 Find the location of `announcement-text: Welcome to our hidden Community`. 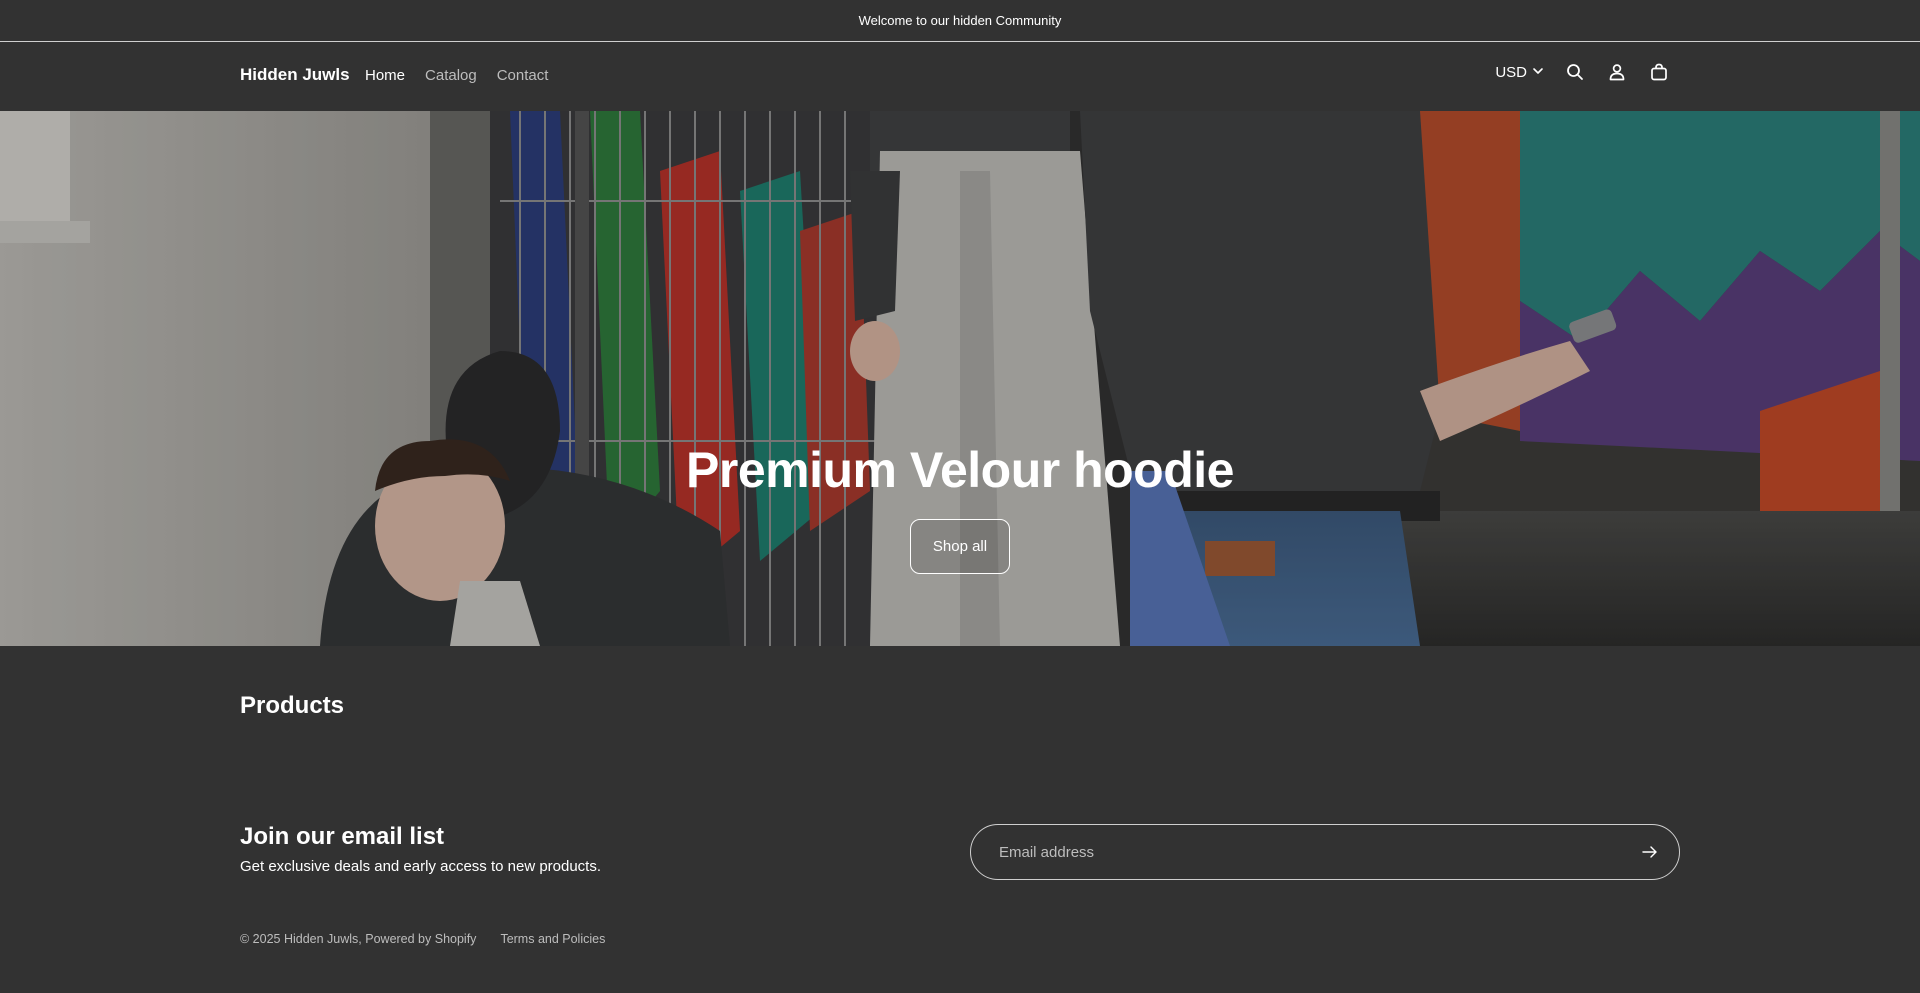

announcement-text: Welcome to our hidden Community is located at coordinates (960, 20).